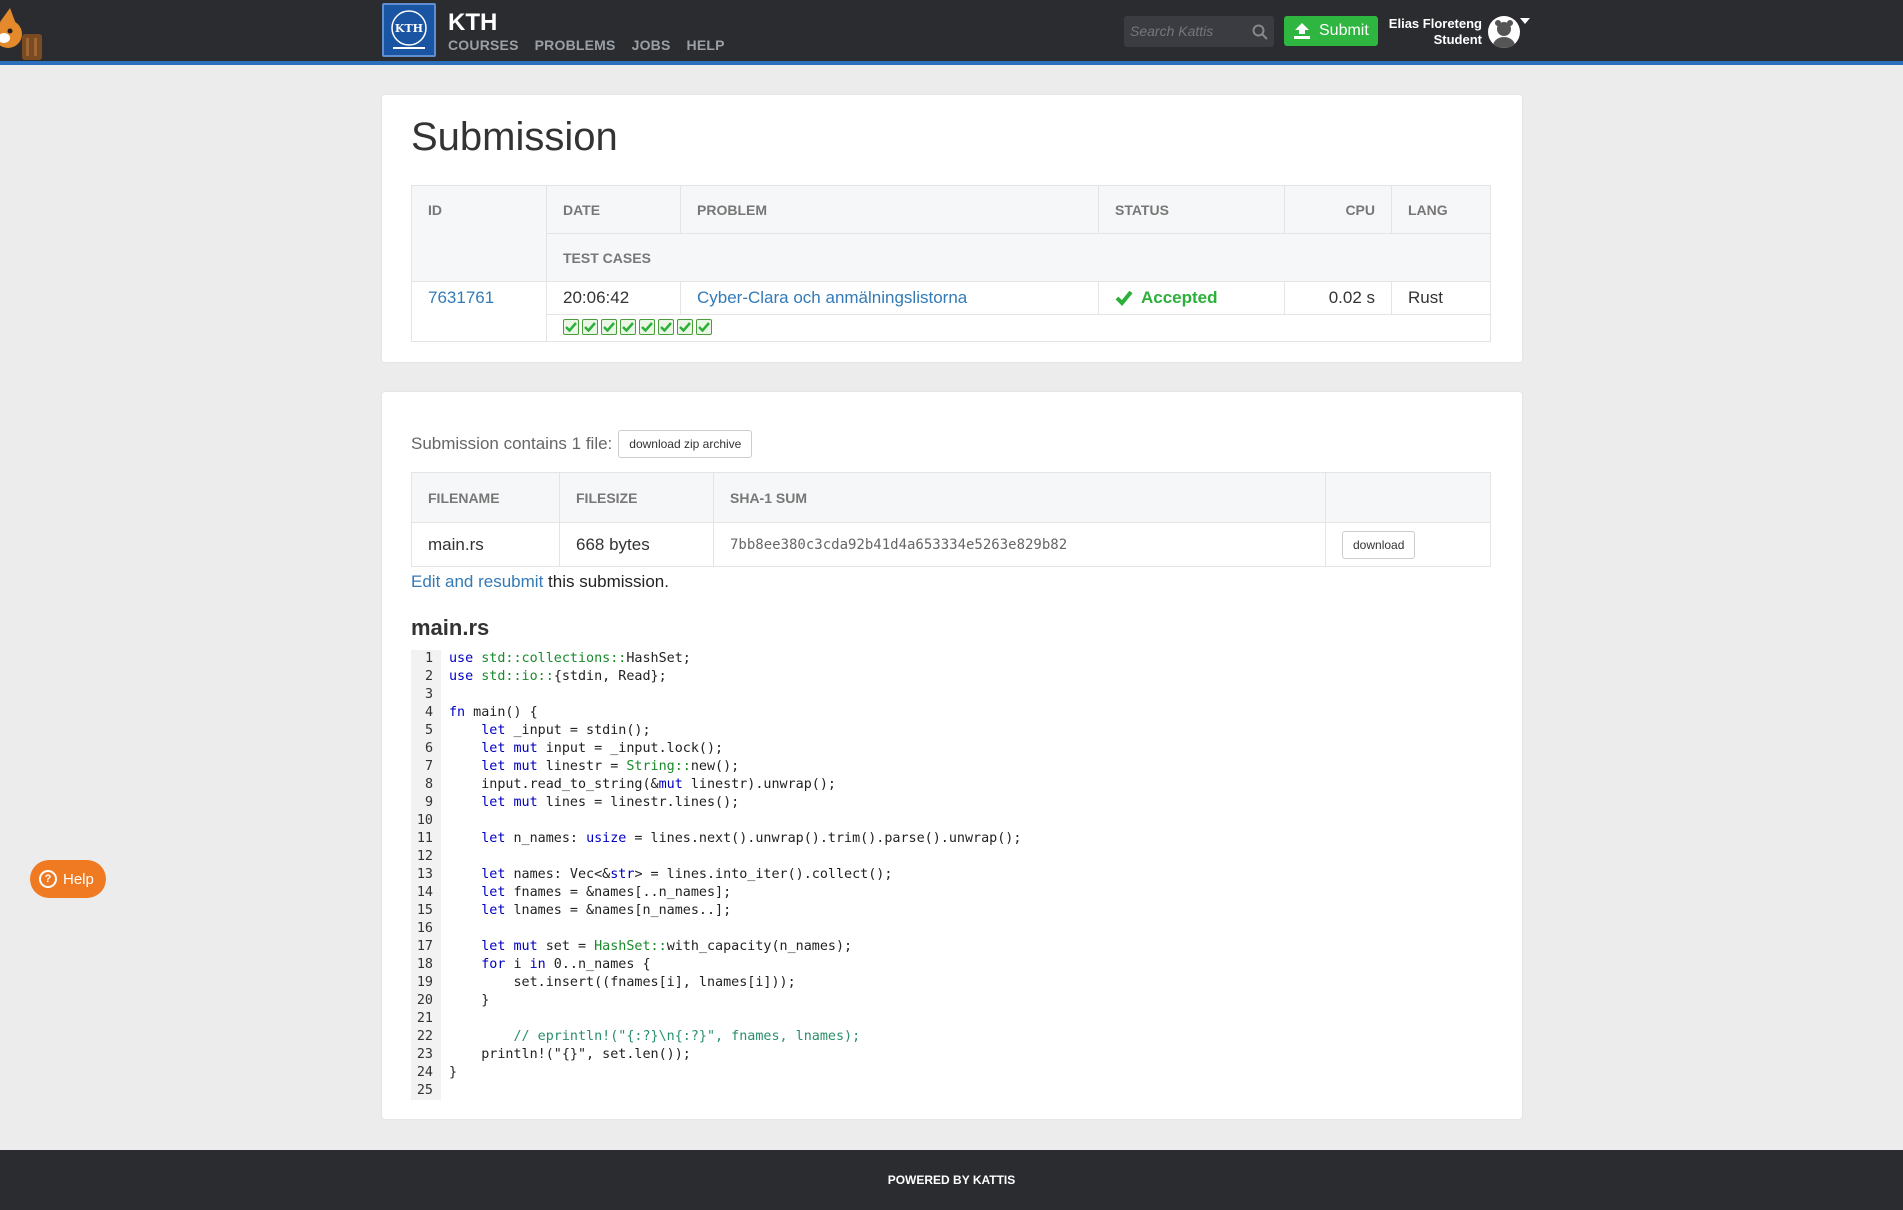 The image size is (1903, 1210). I want to click on line-number: 21, so click(426, 1019).